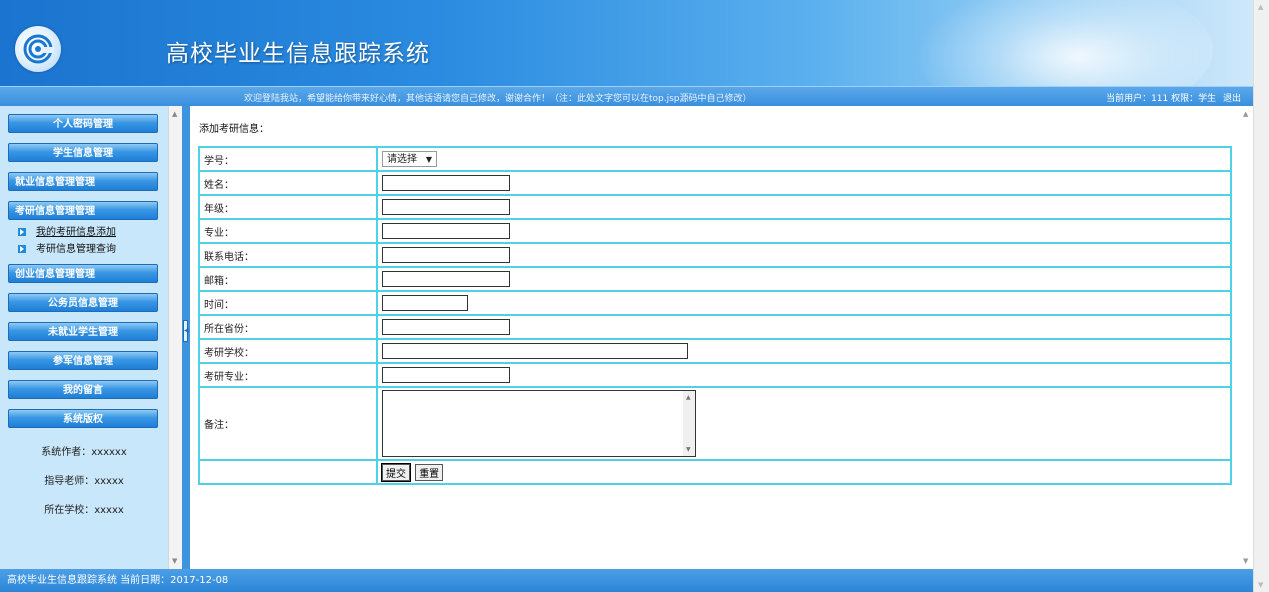  What do you see at coordinates (84, 452) in the screenshot?
I see `credit-author: 系统作者：xxxxxx` at bounding box center [84, 452].